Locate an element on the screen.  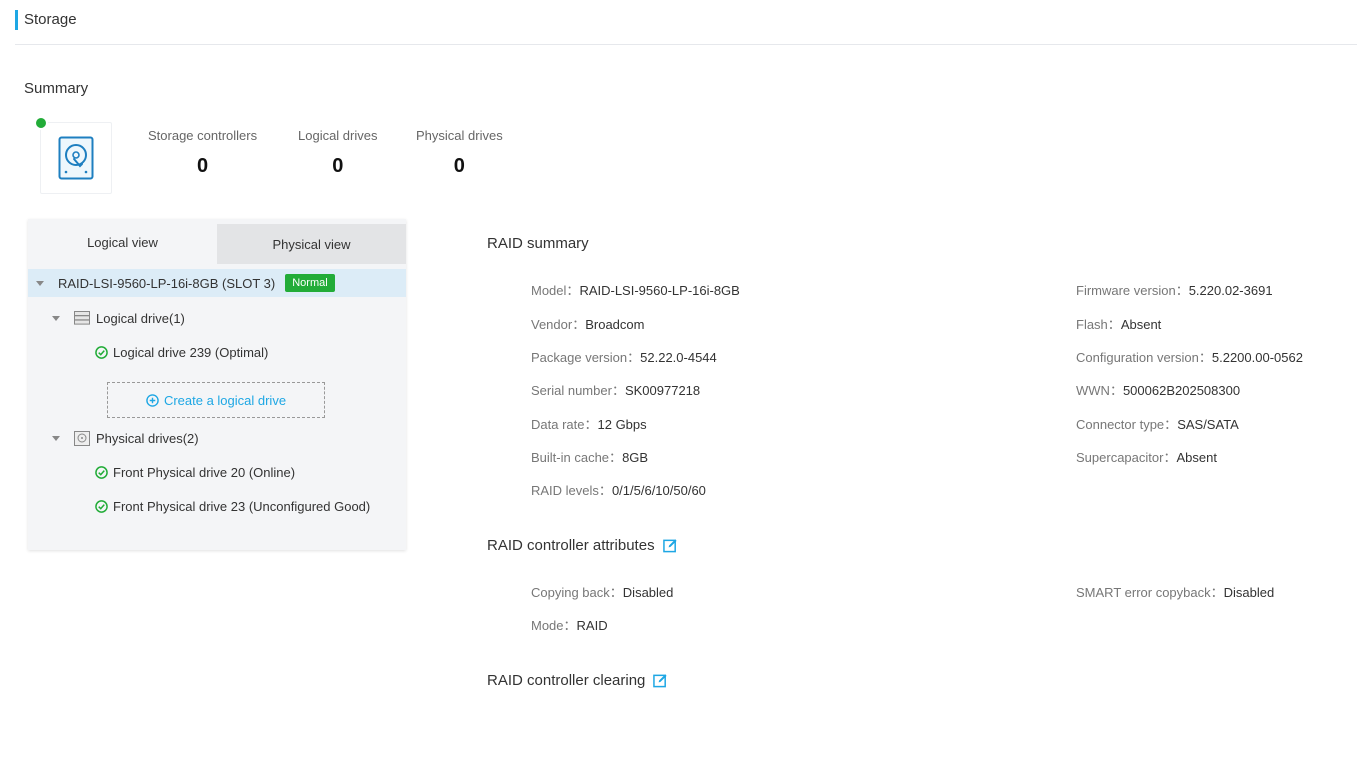
kv-wwn: WWN：500062B202508300 is located at coordinates (1158, 389).